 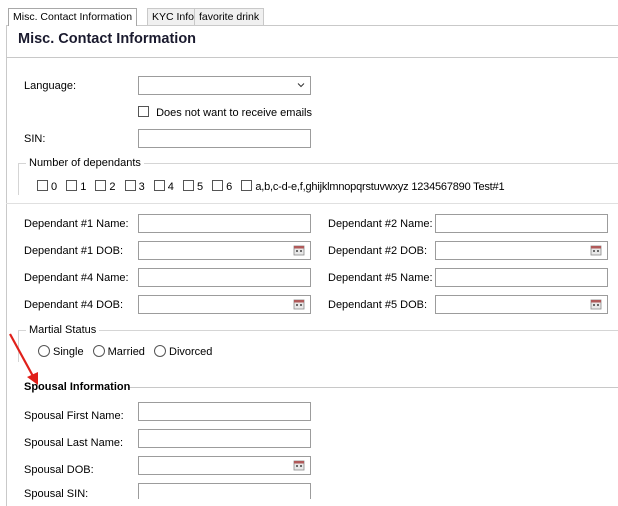 I want to click on dependants-option-2: 2, so click(x=105, y=186).